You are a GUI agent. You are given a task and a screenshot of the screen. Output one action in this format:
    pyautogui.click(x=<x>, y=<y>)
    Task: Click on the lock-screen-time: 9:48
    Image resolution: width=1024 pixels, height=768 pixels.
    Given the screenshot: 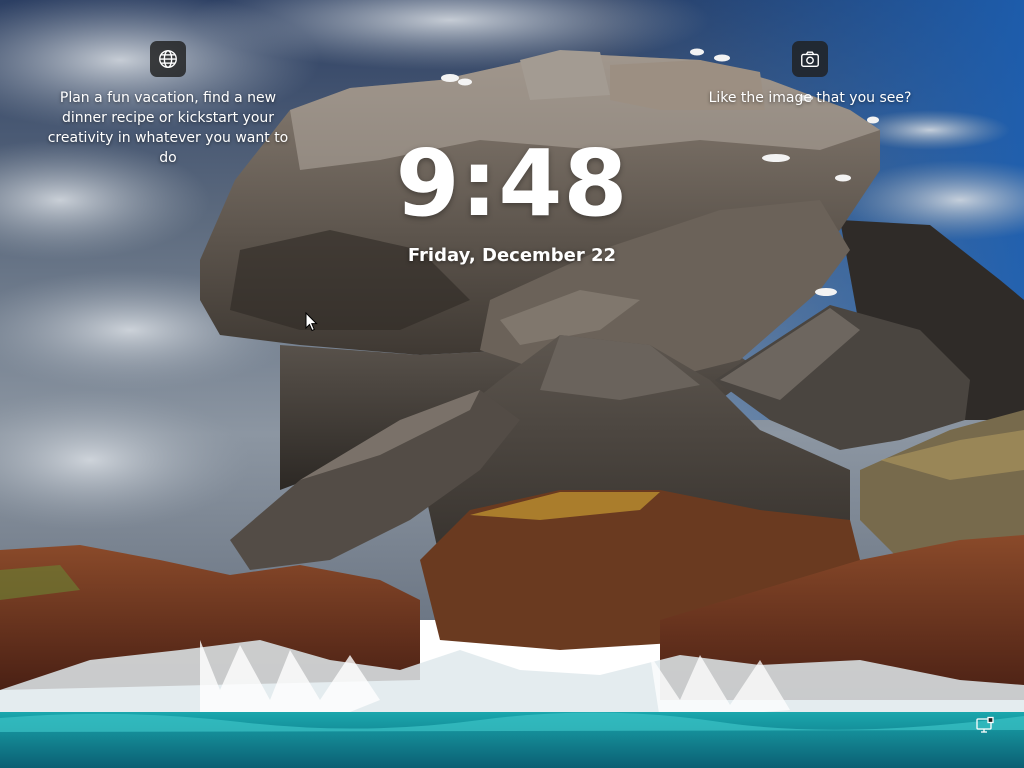 What is the action you would take?
    pyautogui.click(x=512, y=183)
    